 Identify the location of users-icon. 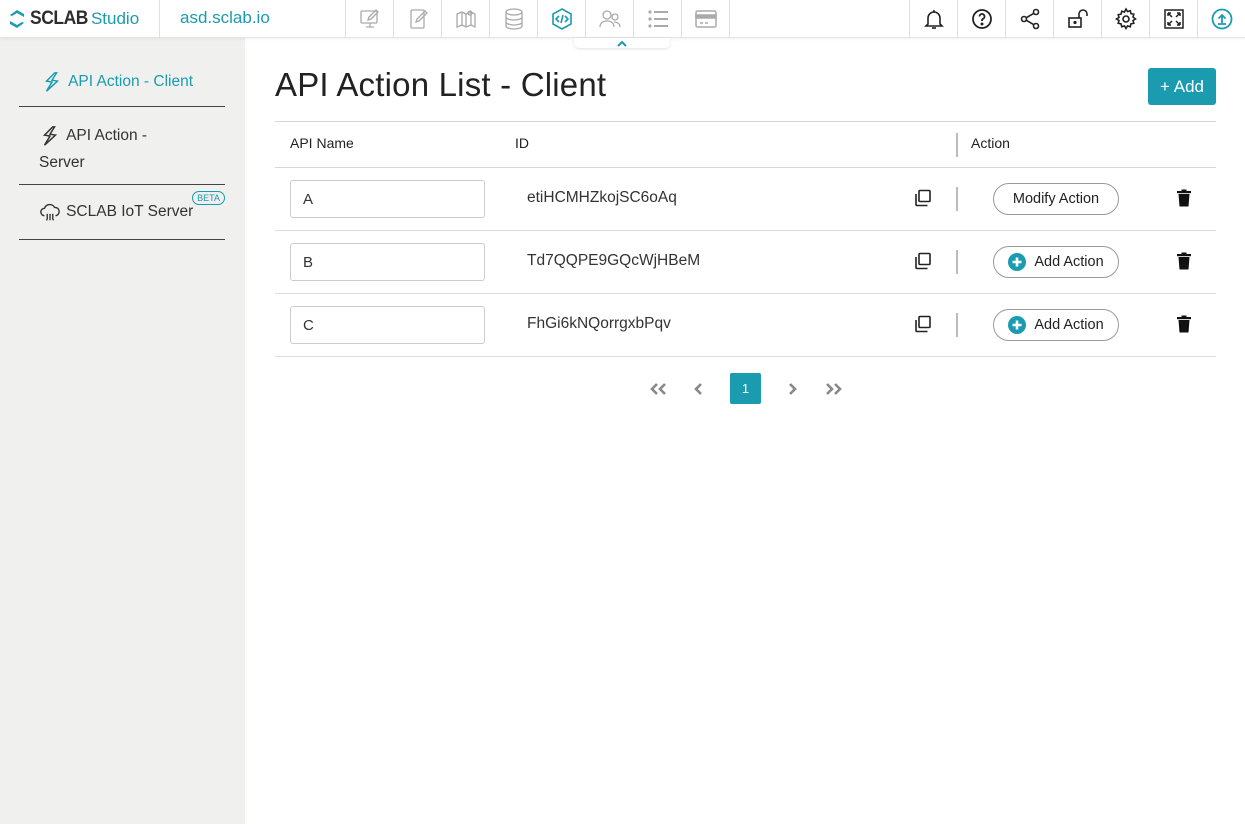
(610, 19).